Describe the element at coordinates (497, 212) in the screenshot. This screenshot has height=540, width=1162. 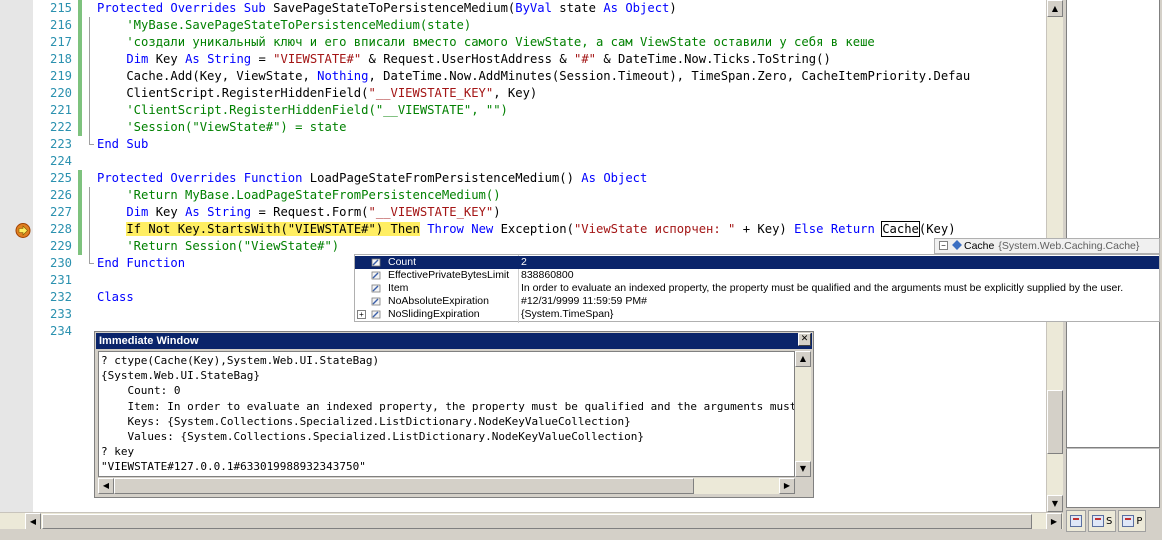
I see `code-token: )` at that location.